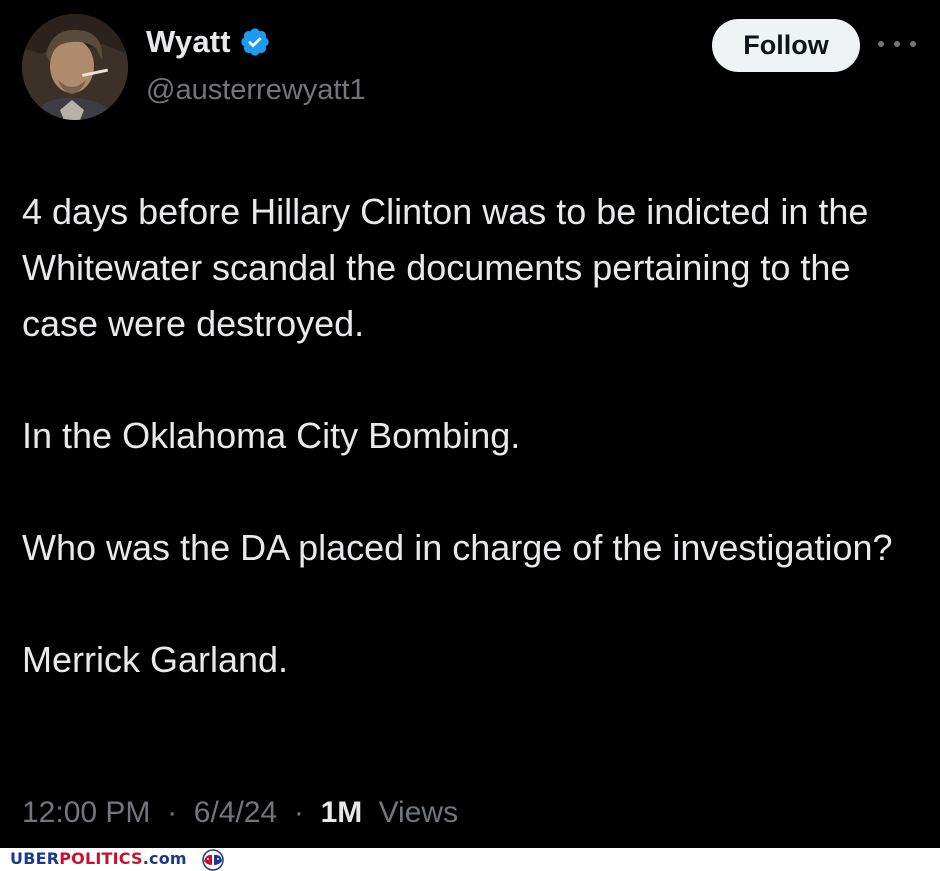  I want to click on more-options-icon, so click(897, 44).